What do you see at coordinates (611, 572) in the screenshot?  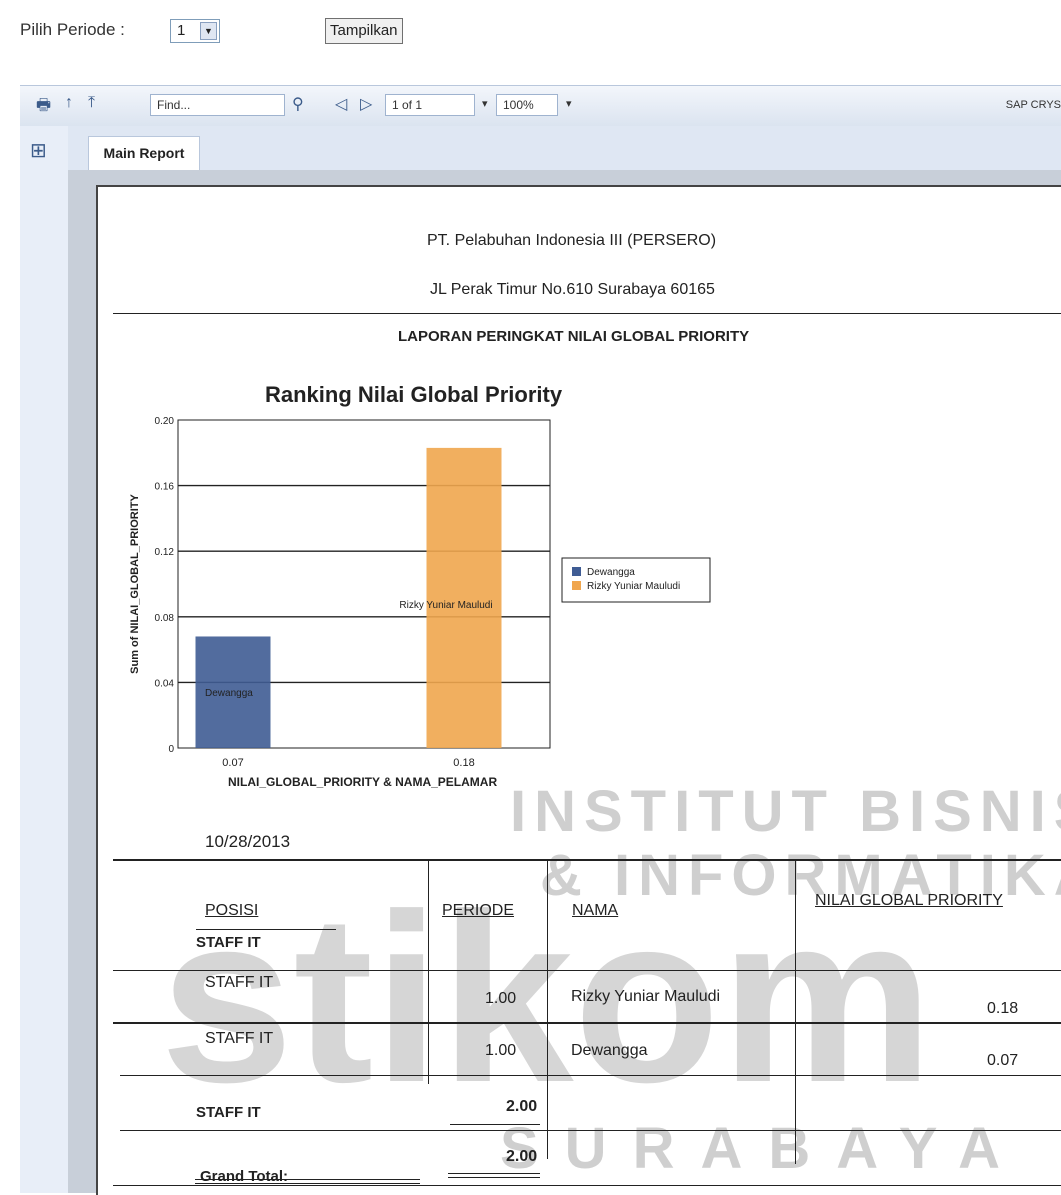 I see `legend-label: Dewangga` at bounding box center [611, 572].